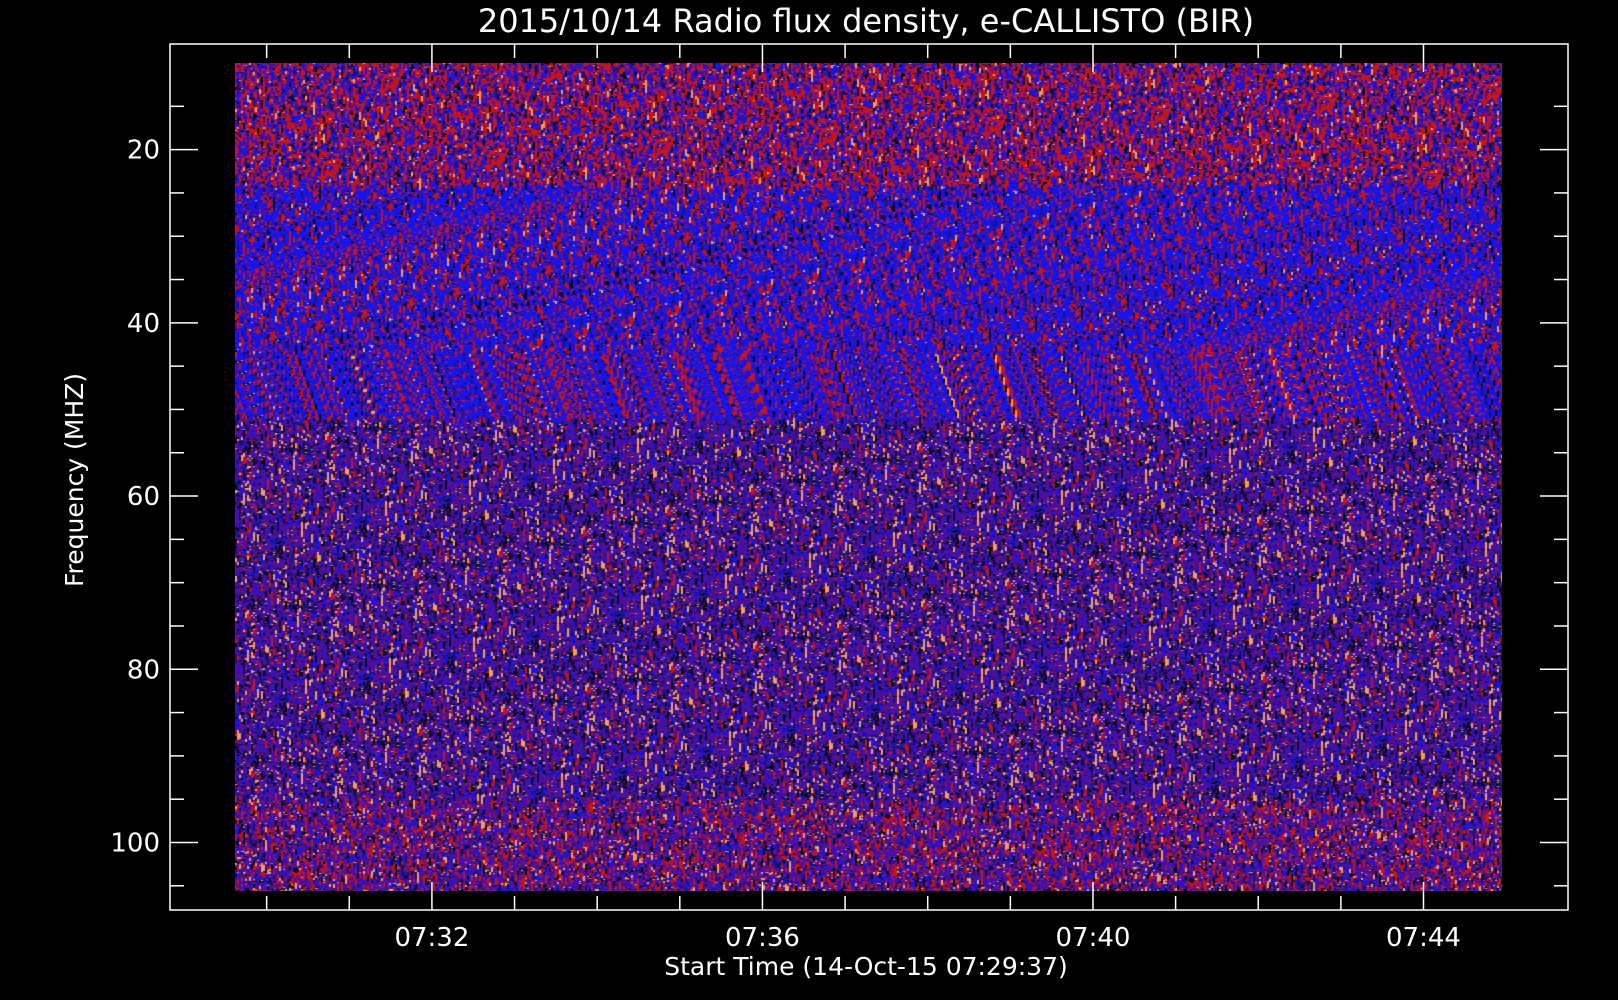  Describe the element at coordinates (74, 480) in the screenshot. I see `y-axis-label: Frequency (MHZ)` at that location.